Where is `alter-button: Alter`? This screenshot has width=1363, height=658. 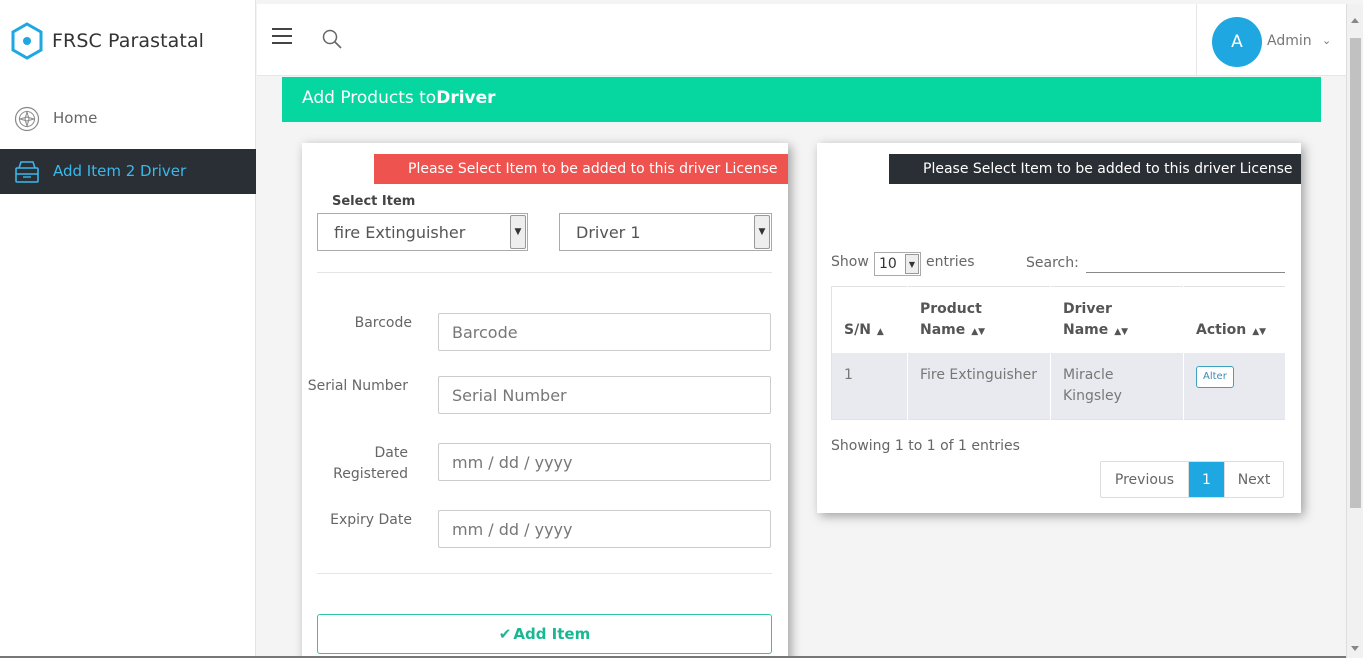
alter-button: Alter is located at coordinates (1215, 376).